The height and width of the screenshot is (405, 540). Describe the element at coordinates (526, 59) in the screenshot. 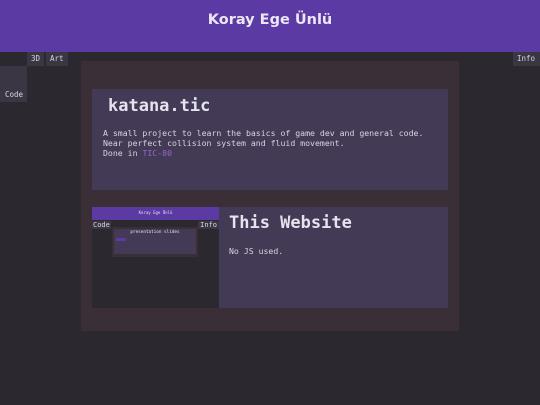

I see `nav-info-button: Info` at that location.